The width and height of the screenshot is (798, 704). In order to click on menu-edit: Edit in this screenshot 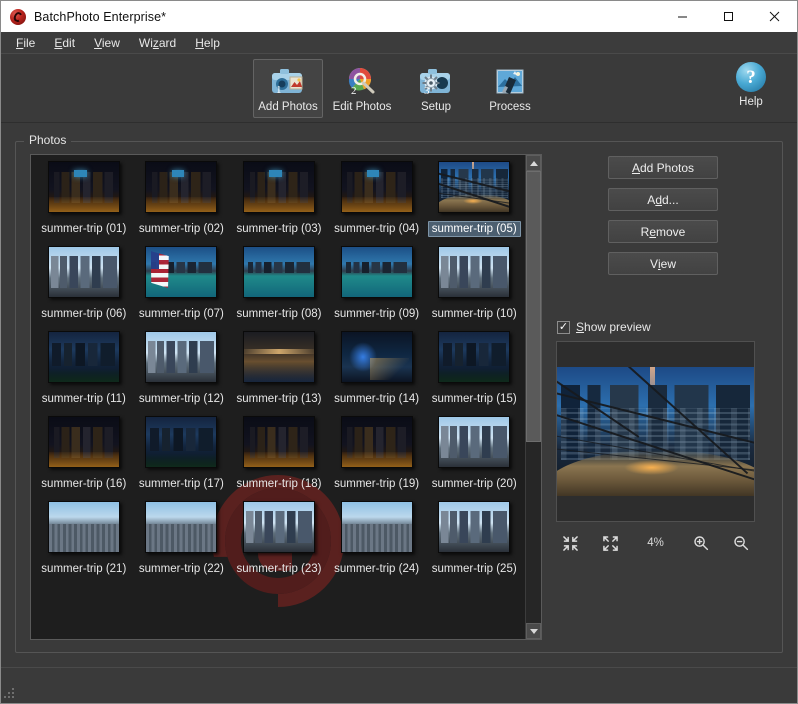, I will do `click(64, 43)`.